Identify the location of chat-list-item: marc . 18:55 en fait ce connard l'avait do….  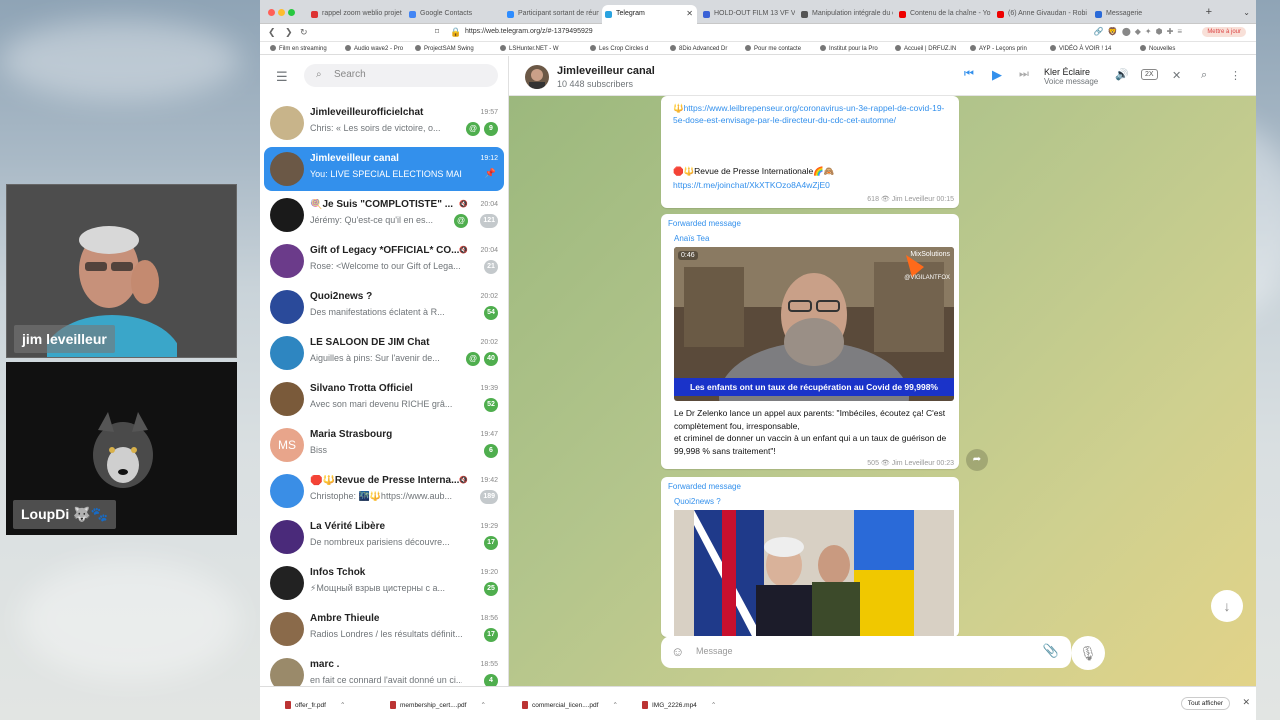
(384, 669).